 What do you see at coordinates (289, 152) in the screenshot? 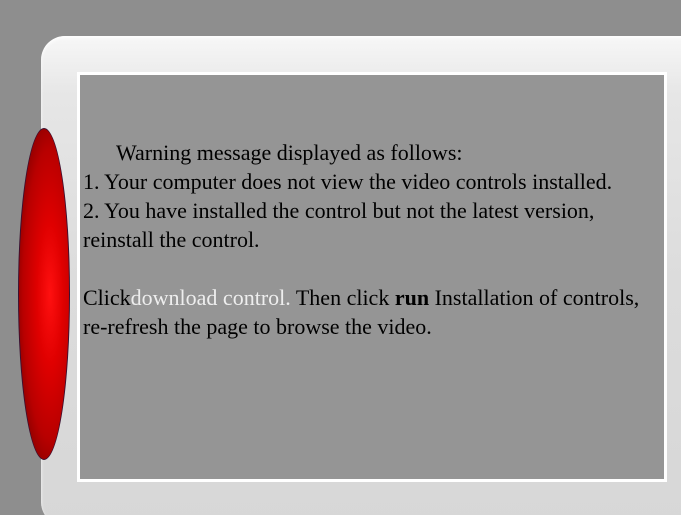
I see `warning-heading: Warning message displayed as follows:` at bounding box center [289, 152].